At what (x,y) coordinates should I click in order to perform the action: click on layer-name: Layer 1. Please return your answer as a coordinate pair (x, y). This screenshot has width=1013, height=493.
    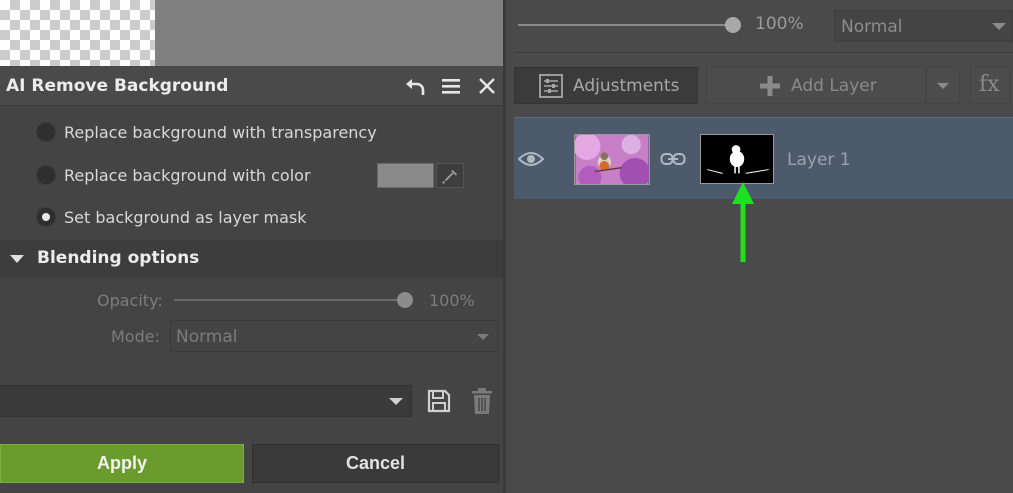
    Looking at the image, I should click on (819, 160).